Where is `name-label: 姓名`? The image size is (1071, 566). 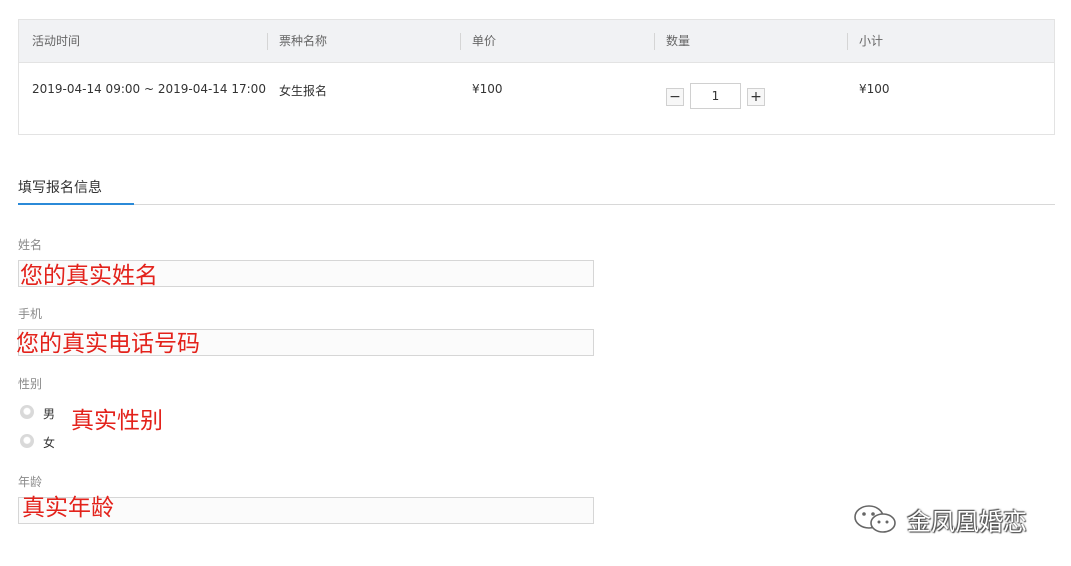 name-label: 姓名 is located at coordinates (30, 245).